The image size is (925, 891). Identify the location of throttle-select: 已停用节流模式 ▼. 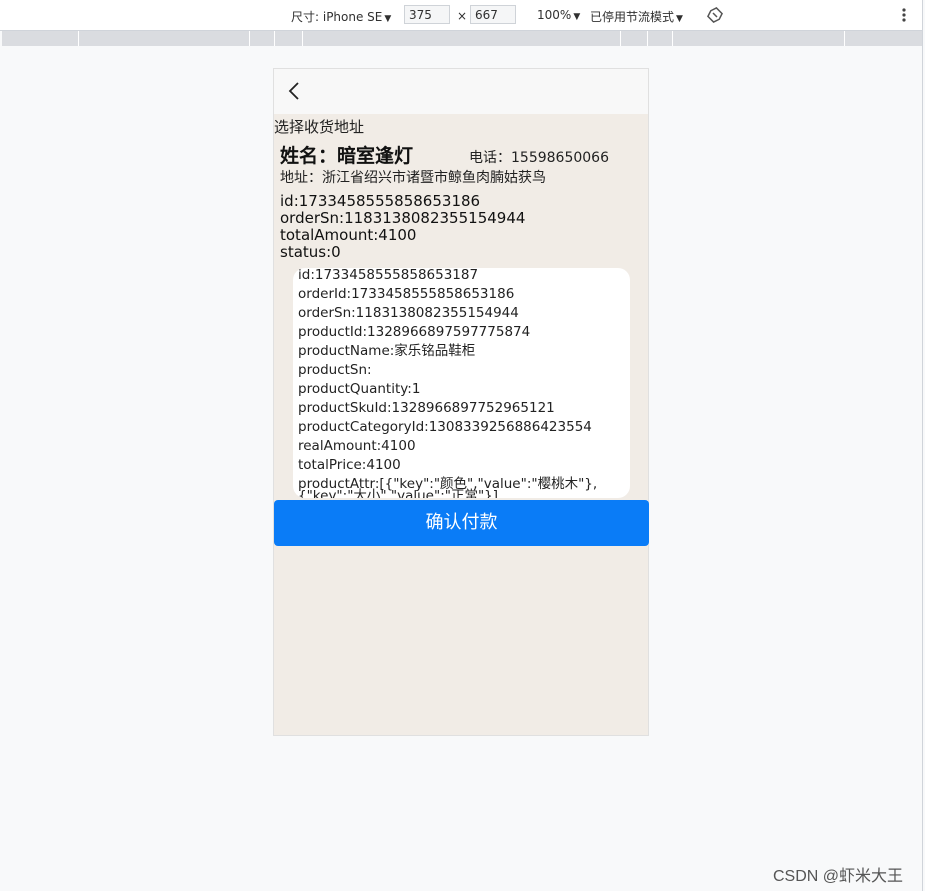
(636, 16).